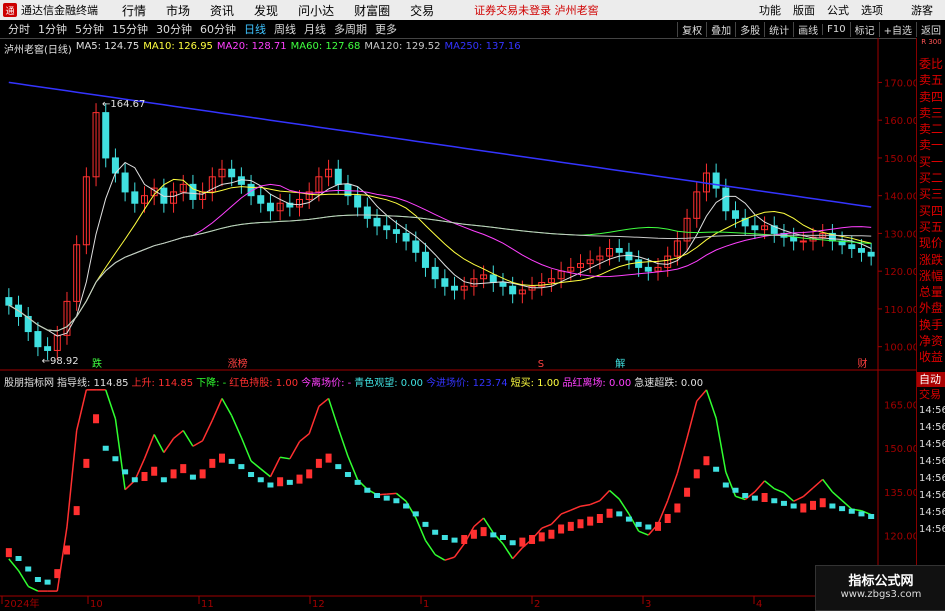 This screenshot has width=945, height=611. I want to click on quote-field-label: 买三, so click(931, 194).